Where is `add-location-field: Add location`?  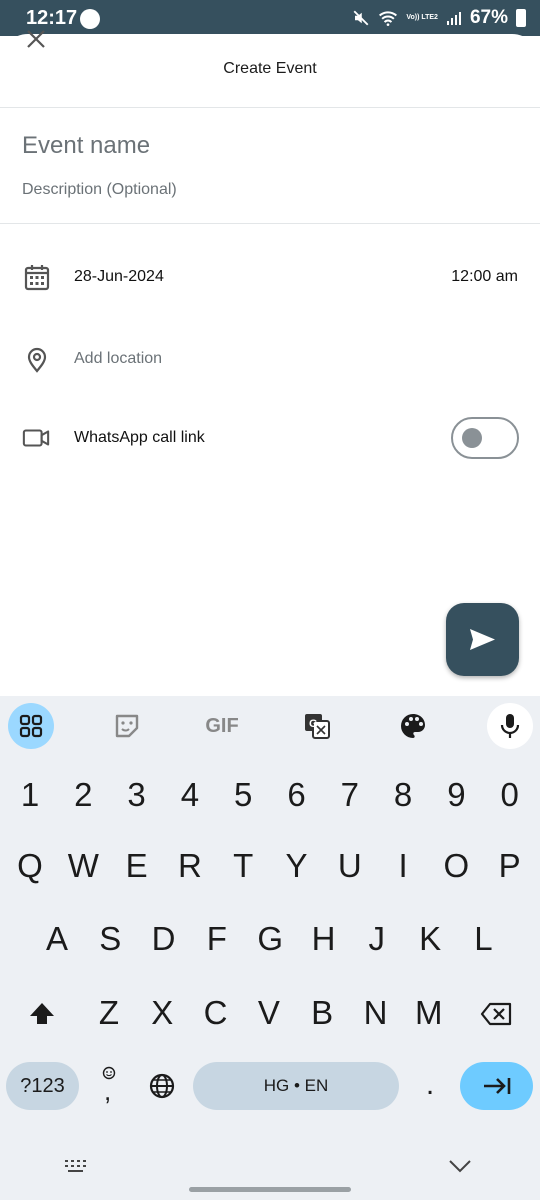 add-location-field: Add location is located at coordinates (118, 359).